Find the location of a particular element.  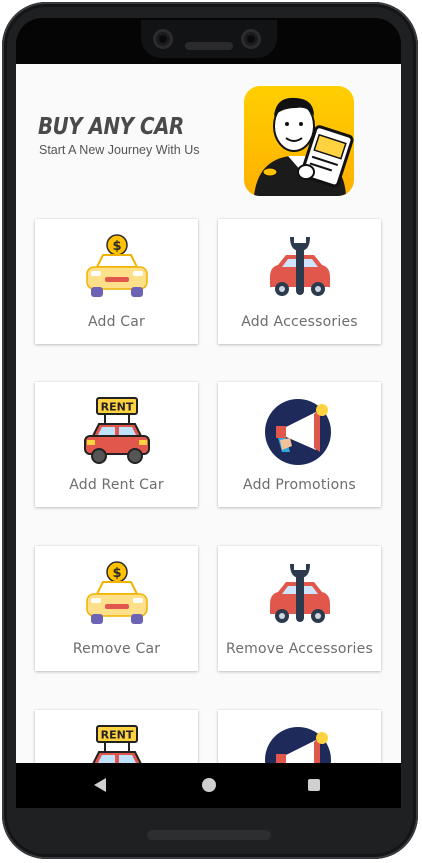

camera-right-icon is located at coordinates (251, 39).